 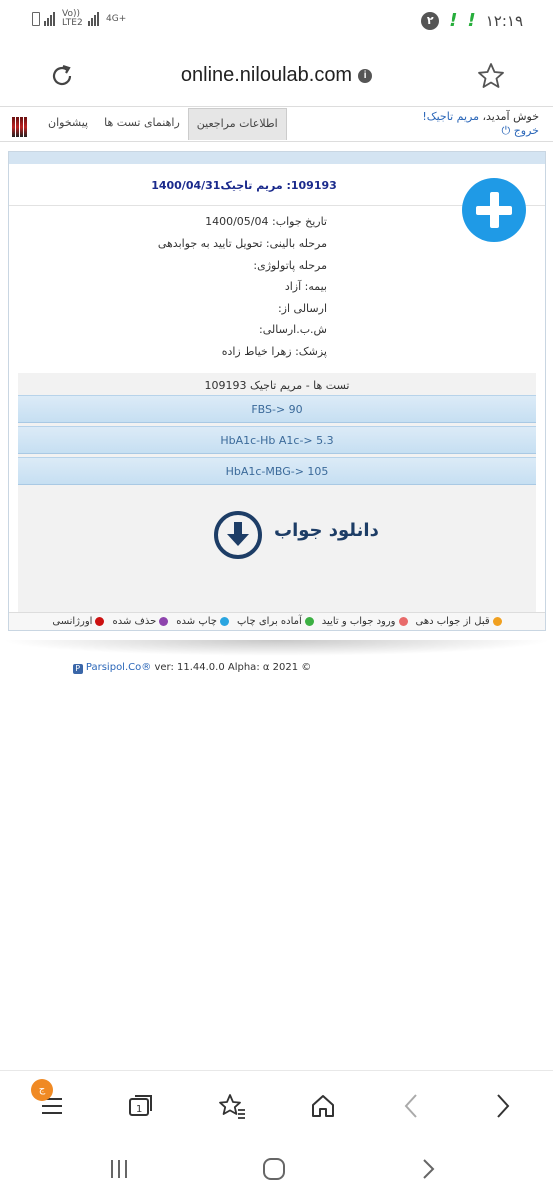 What do you see at coordinates (266, 75) in the screenshot?
I see `url-text: online.niloulab.com` at bounding box center [266, 75].